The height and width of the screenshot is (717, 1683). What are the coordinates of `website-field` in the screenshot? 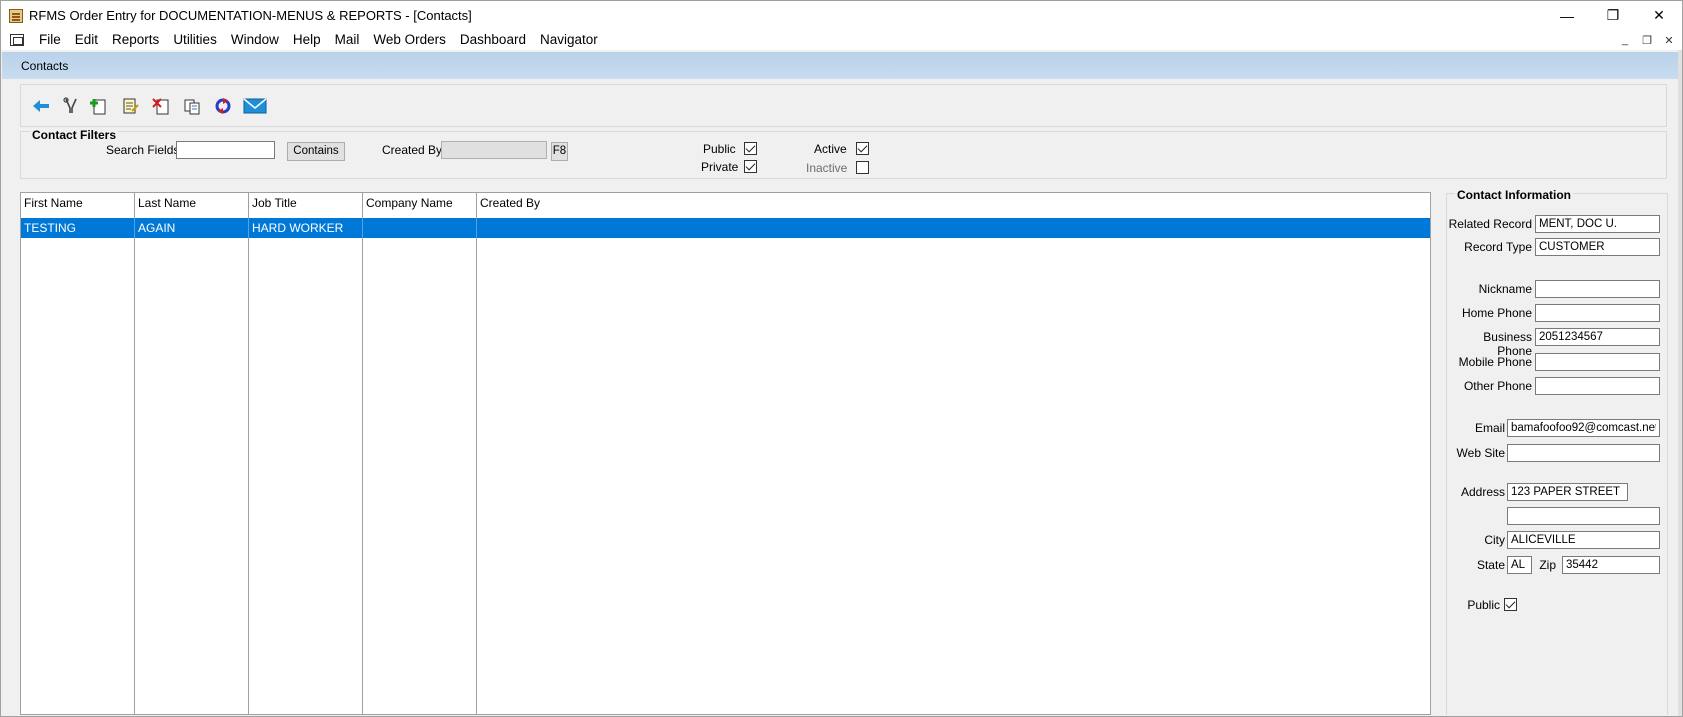 It's located at (1583, 453).